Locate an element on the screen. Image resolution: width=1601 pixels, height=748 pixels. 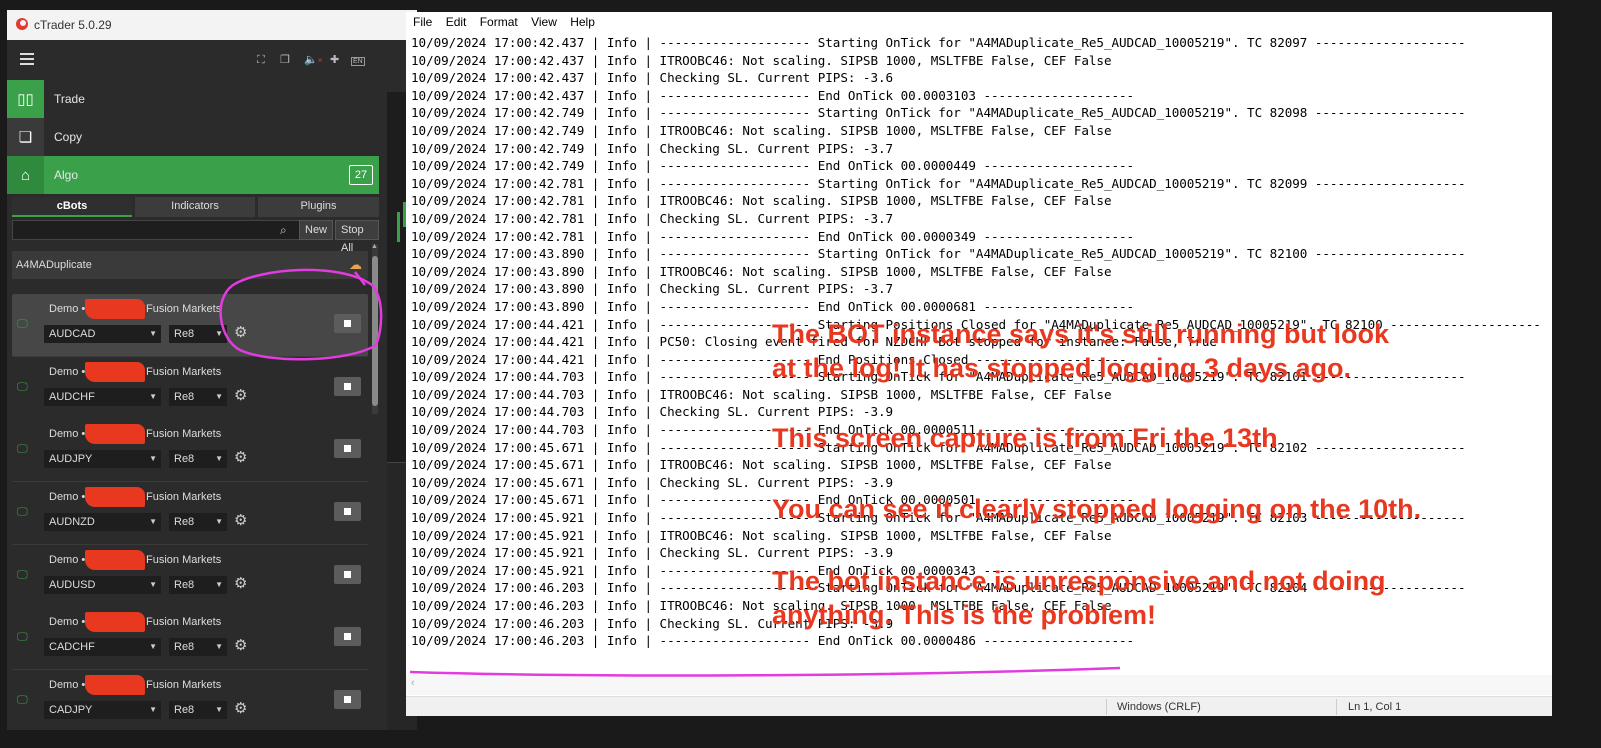
ctrader-titlebar: cTrader 5.0.29 is located at coordinates (212, 25).